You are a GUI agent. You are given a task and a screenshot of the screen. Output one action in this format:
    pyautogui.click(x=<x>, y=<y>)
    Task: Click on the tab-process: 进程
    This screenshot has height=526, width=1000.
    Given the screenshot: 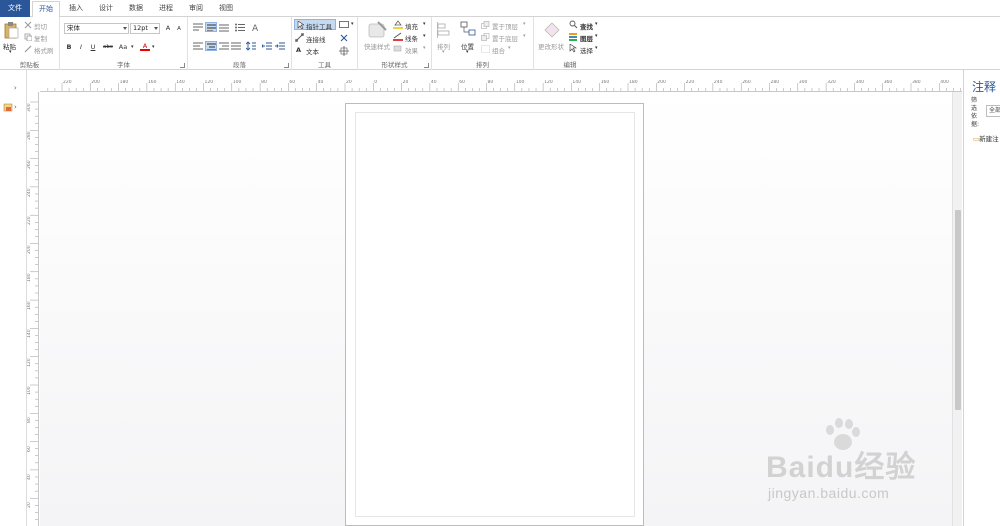 What is the action you would take?
    pyautogui.click(x=166, y=9)
    